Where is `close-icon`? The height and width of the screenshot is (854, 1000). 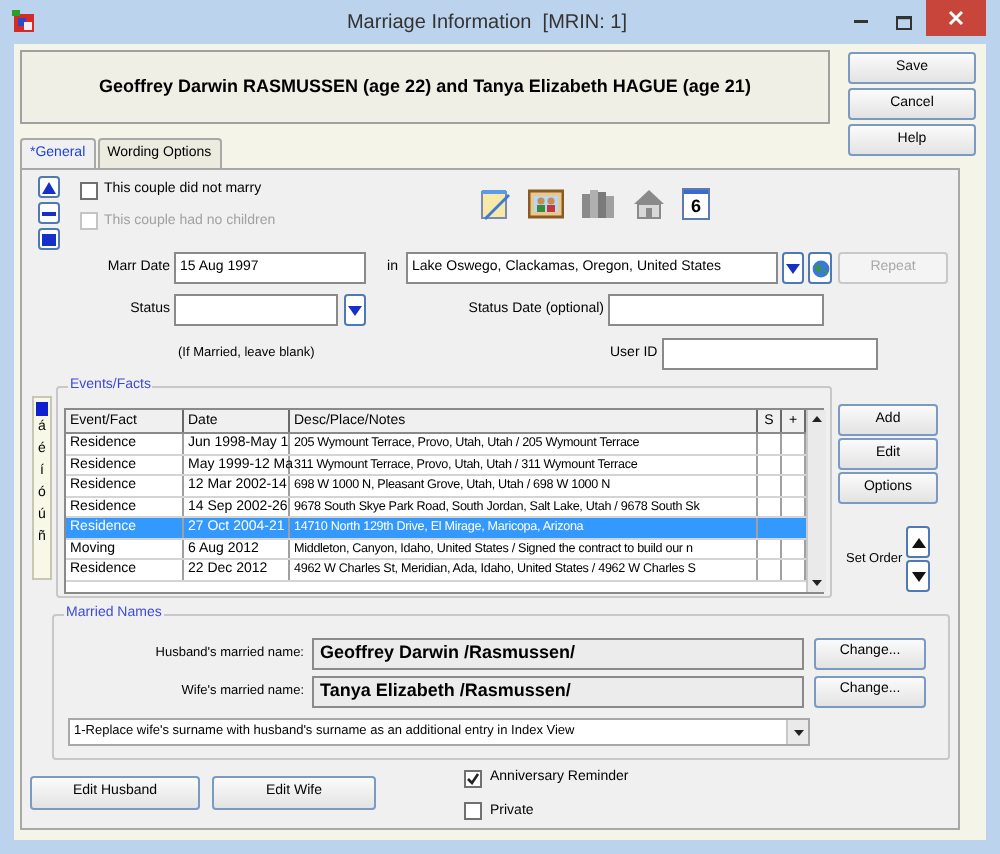 close-icon is located at coordinates (956, 18).